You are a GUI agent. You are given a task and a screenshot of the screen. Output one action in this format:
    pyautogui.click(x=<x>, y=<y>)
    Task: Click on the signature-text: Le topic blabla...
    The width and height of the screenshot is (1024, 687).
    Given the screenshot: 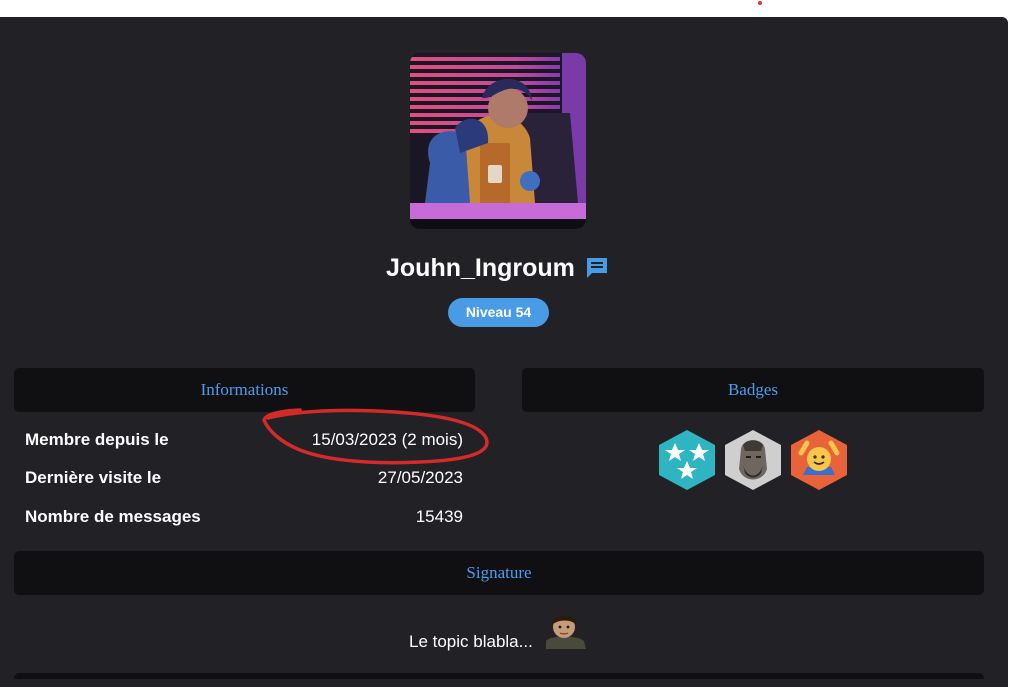 What is the action you would take?
    pyautogui.click(x=471, y=642)
    